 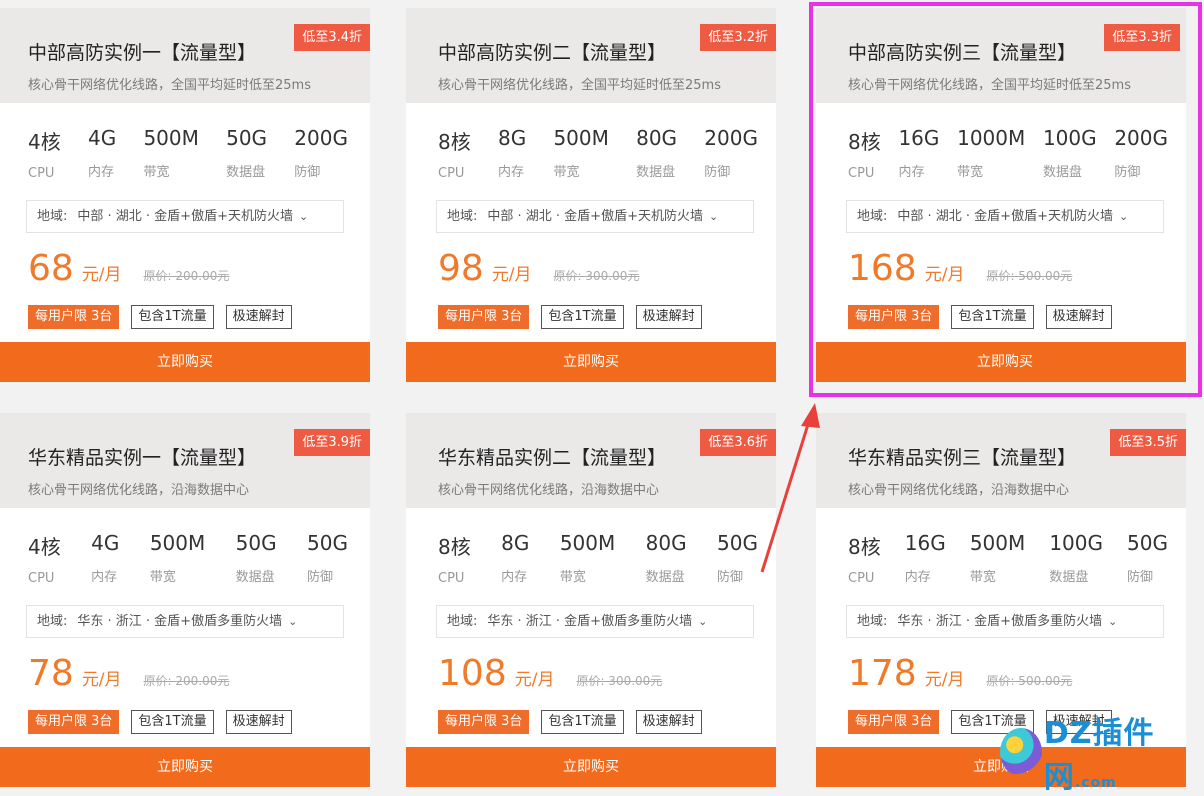 What do you see at coordinates (550, 677) in the screenshot?
I see `price-row: 108 元/月 原价: 300.00元` at bounding box center [550, 677].